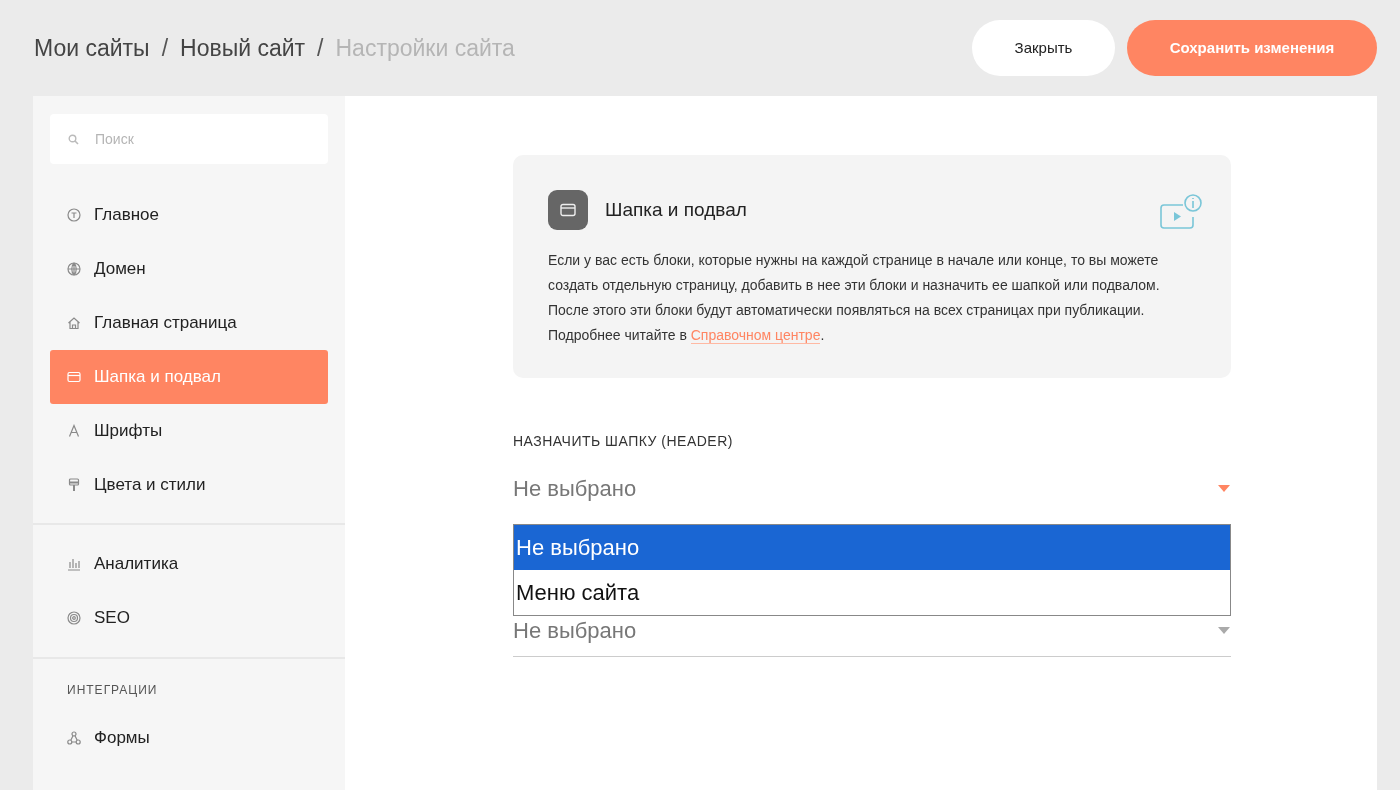 This screenshot has width=1400, height=790. What do you see at coordinates (74, 738) in the screenshot?
I see `nodes-icon` at bounding box center [74, 738].